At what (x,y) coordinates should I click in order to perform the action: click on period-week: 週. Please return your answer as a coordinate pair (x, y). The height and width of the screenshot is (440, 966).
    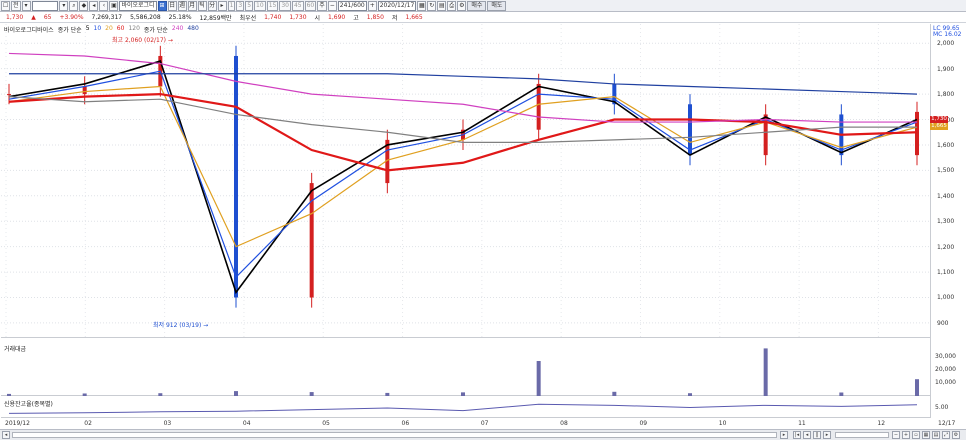
    Looking at the image, I should click on (182, 5).